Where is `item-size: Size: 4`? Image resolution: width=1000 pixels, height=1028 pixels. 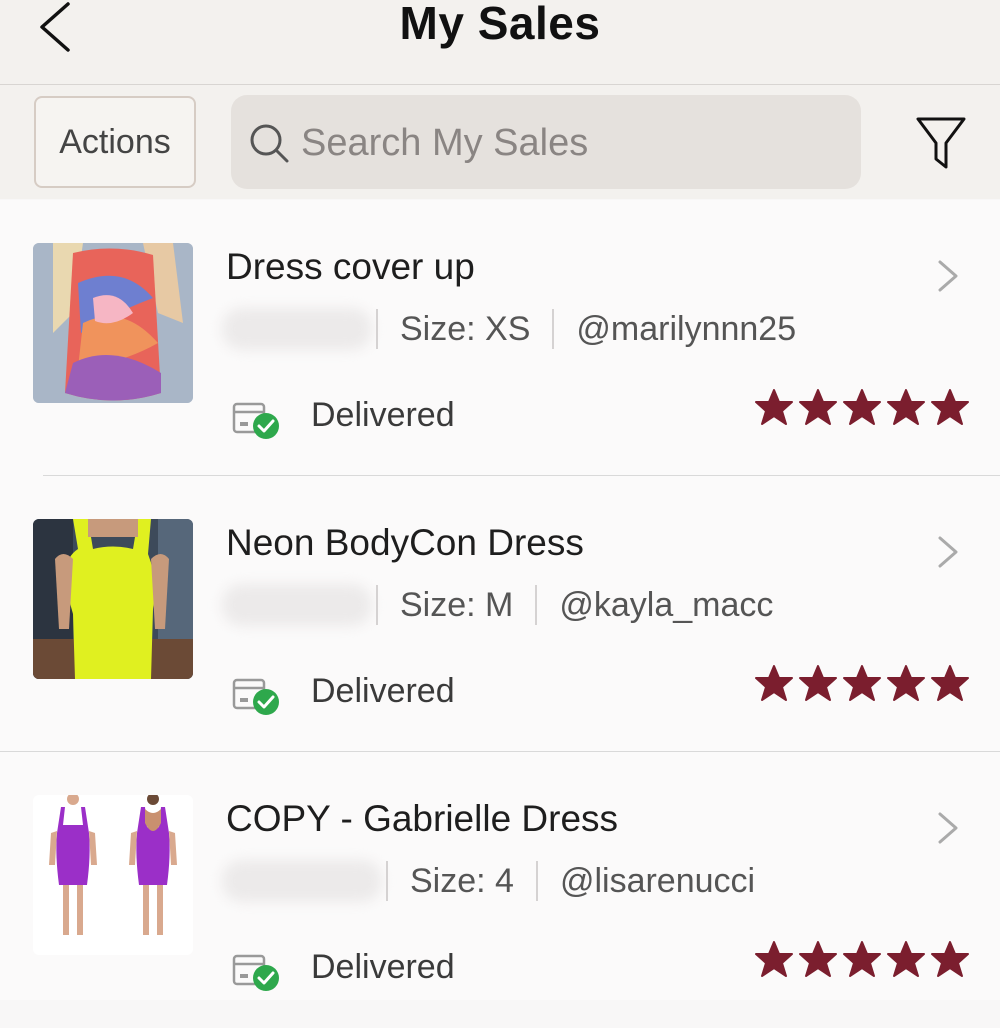
item-size: Size: 4 is located at coordinates (462, 880).